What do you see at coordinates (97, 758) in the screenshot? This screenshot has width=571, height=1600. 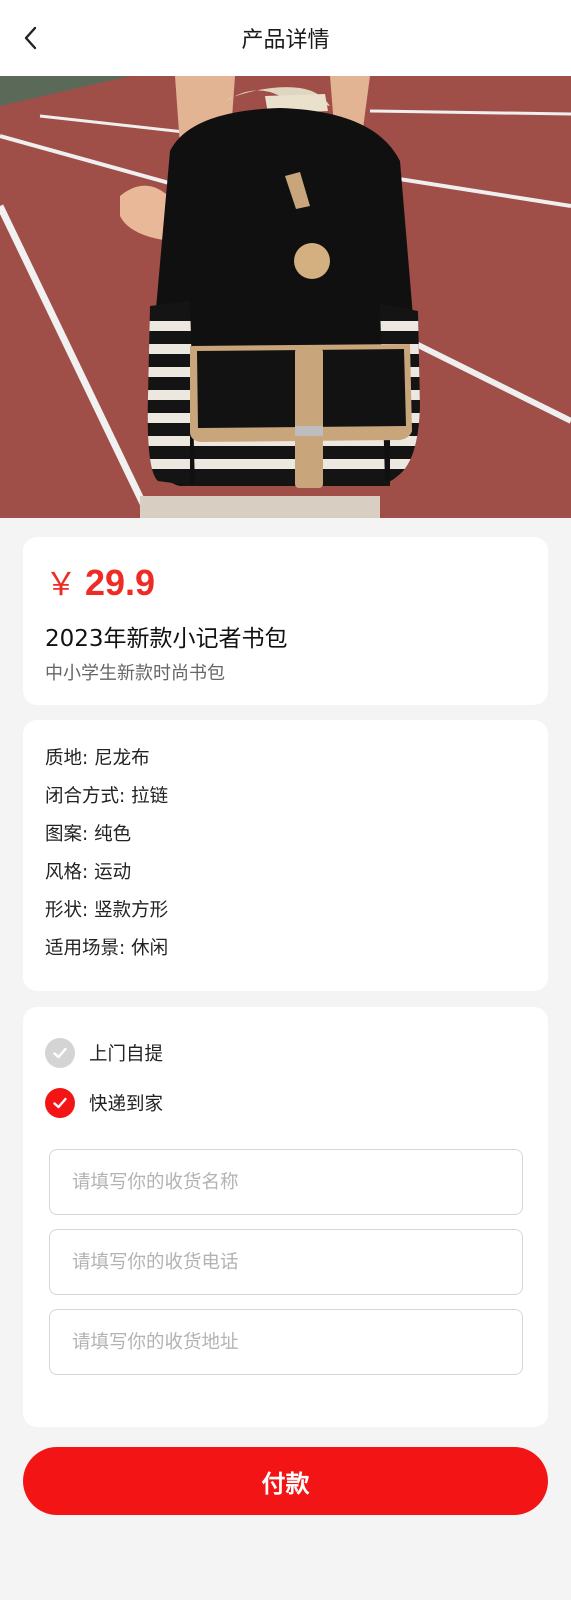 I see `spec-material: 质地: 尼龙布` at bounding box center [97, 758].